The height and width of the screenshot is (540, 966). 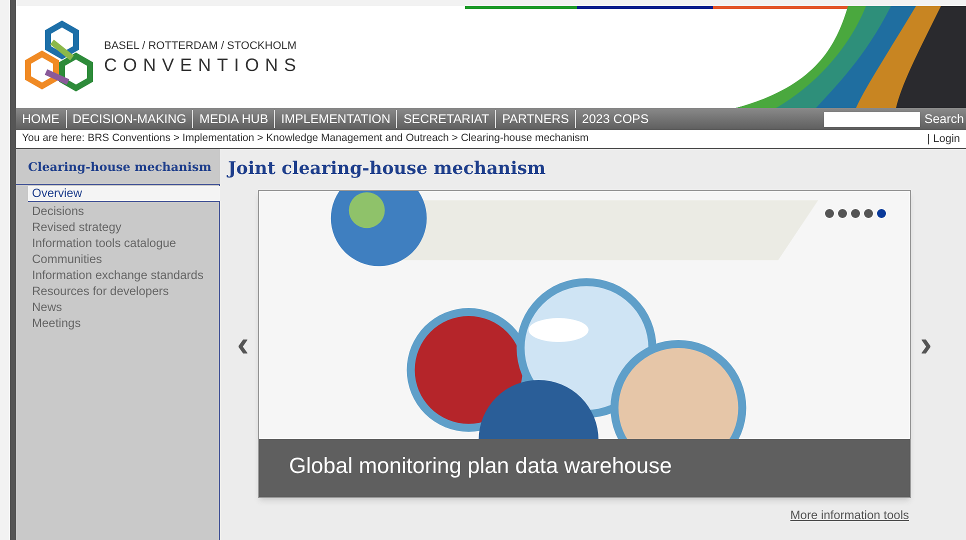 I want to click on slide-caption: Global monitoring plan data warehouse, so click(x=480, y=466).